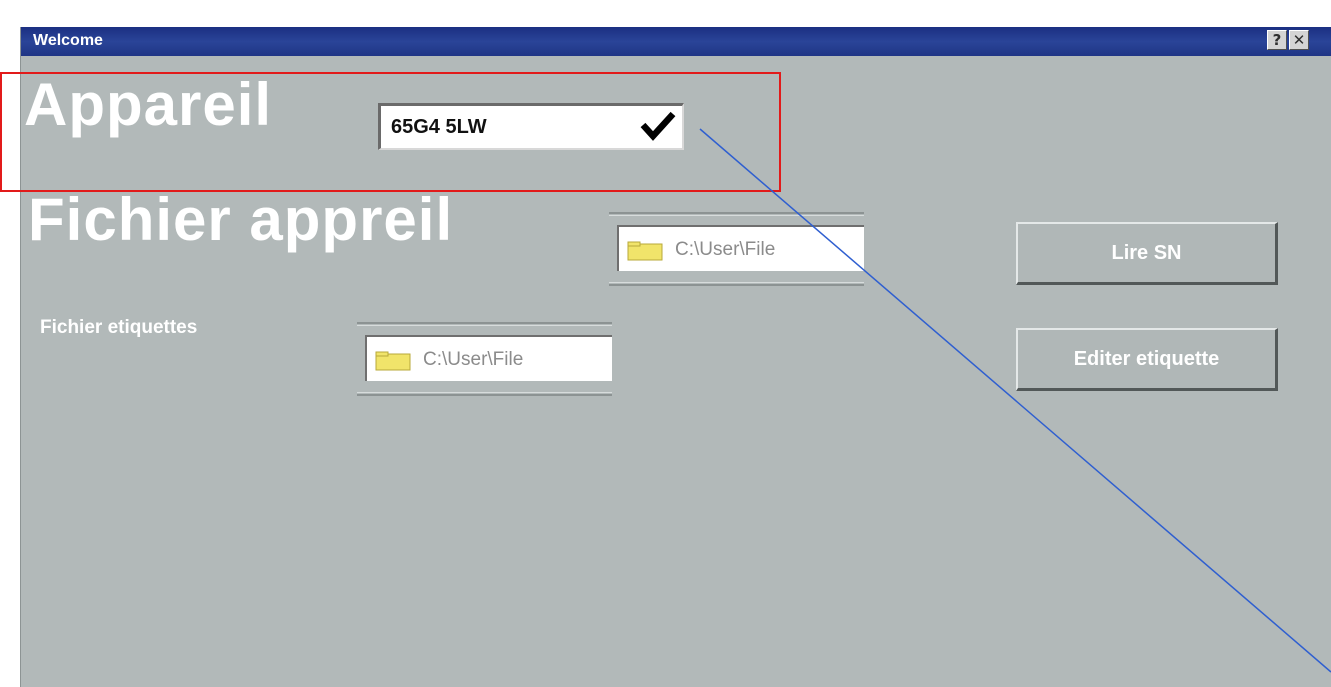  Describe the element at coordinates (725, 249) in the screenshot. I see `device-file-path: C:\User\File` at that location.